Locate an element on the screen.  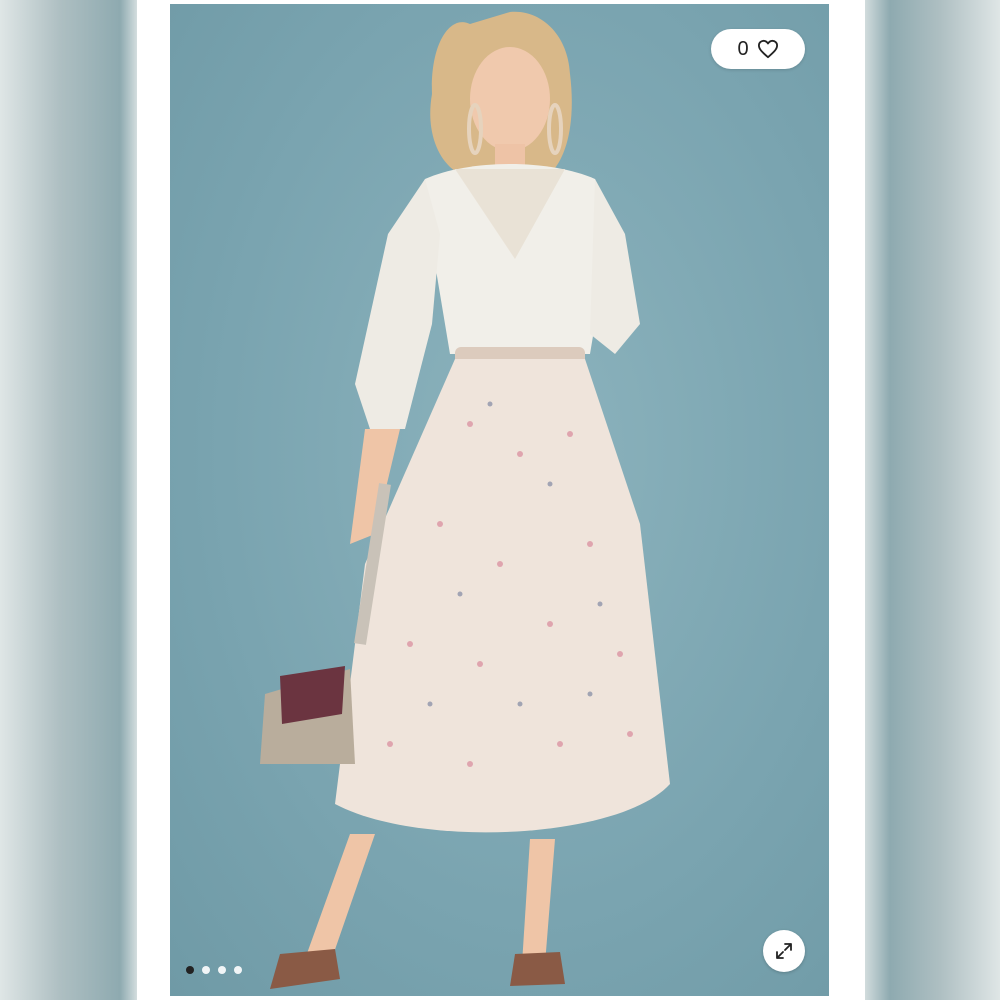
heart-icon is located at coordinates (767, 49).